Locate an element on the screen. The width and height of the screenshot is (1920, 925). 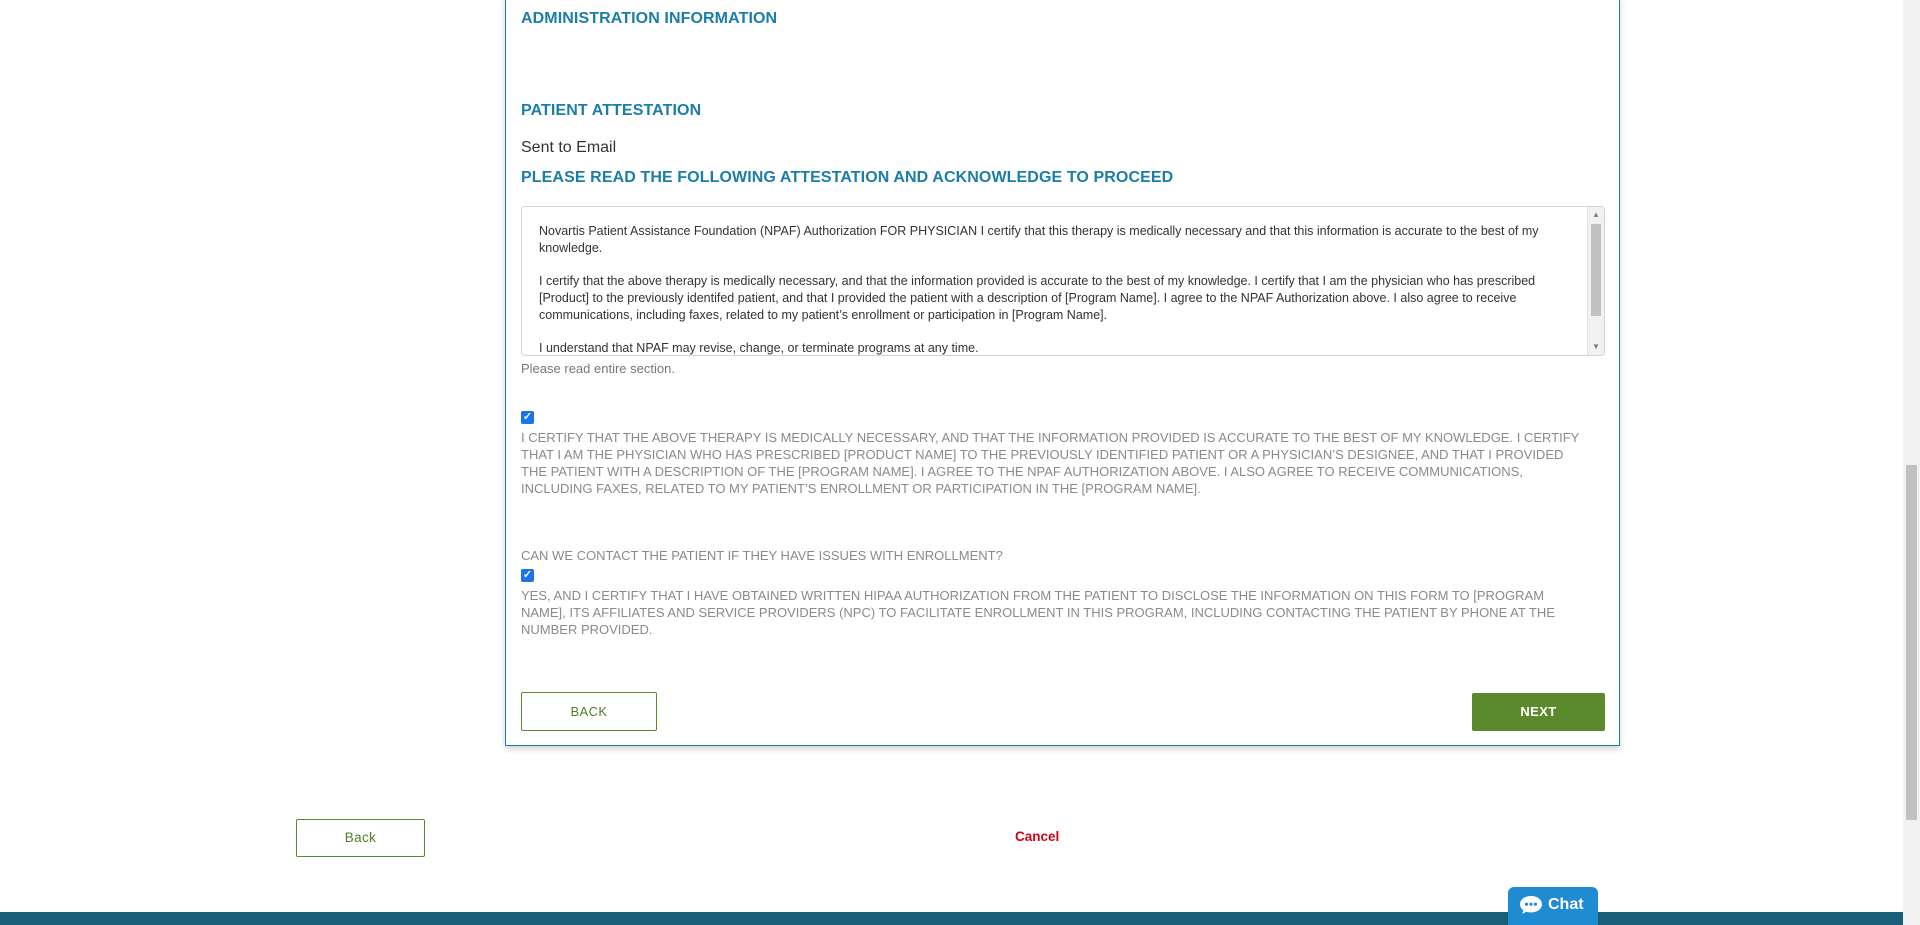
chat-label: Chat is located at coordinates (1566, 904).